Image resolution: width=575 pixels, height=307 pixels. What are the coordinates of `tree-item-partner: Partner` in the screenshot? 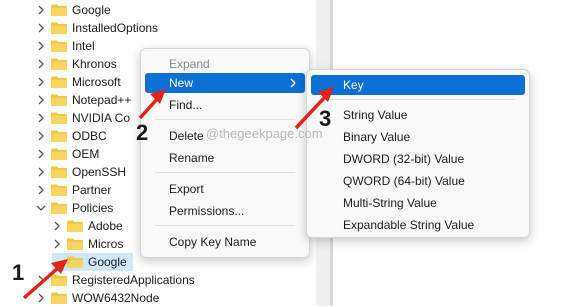 It's located at (73, 190).